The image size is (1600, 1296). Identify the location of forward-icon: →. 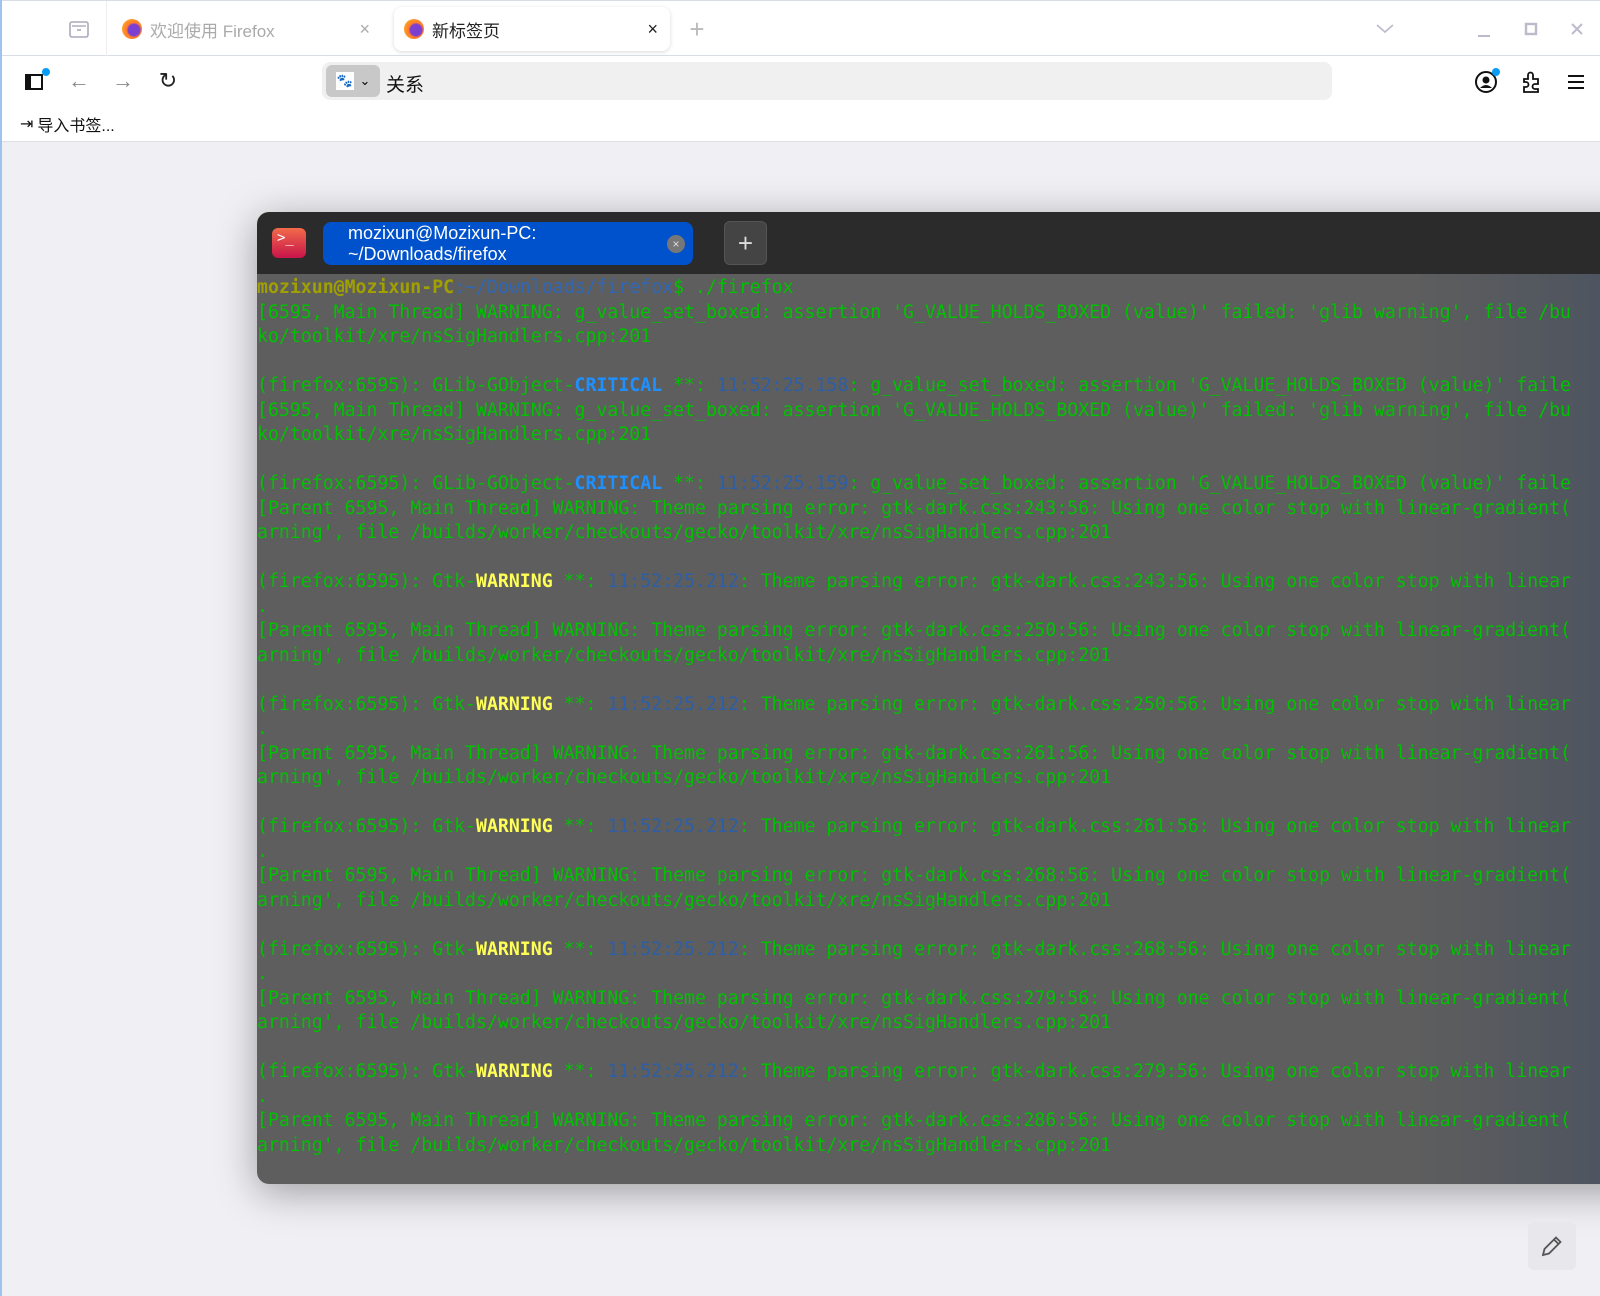
(123, 81).